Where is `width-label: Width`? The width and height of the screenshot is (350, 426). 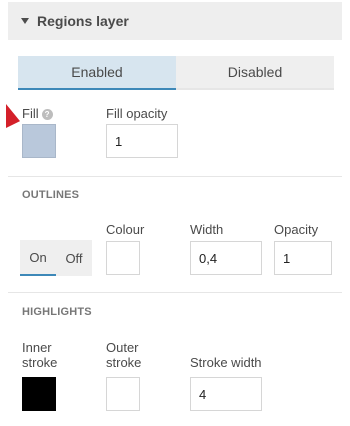 width-label: Width is located at coordinates (207, 229).